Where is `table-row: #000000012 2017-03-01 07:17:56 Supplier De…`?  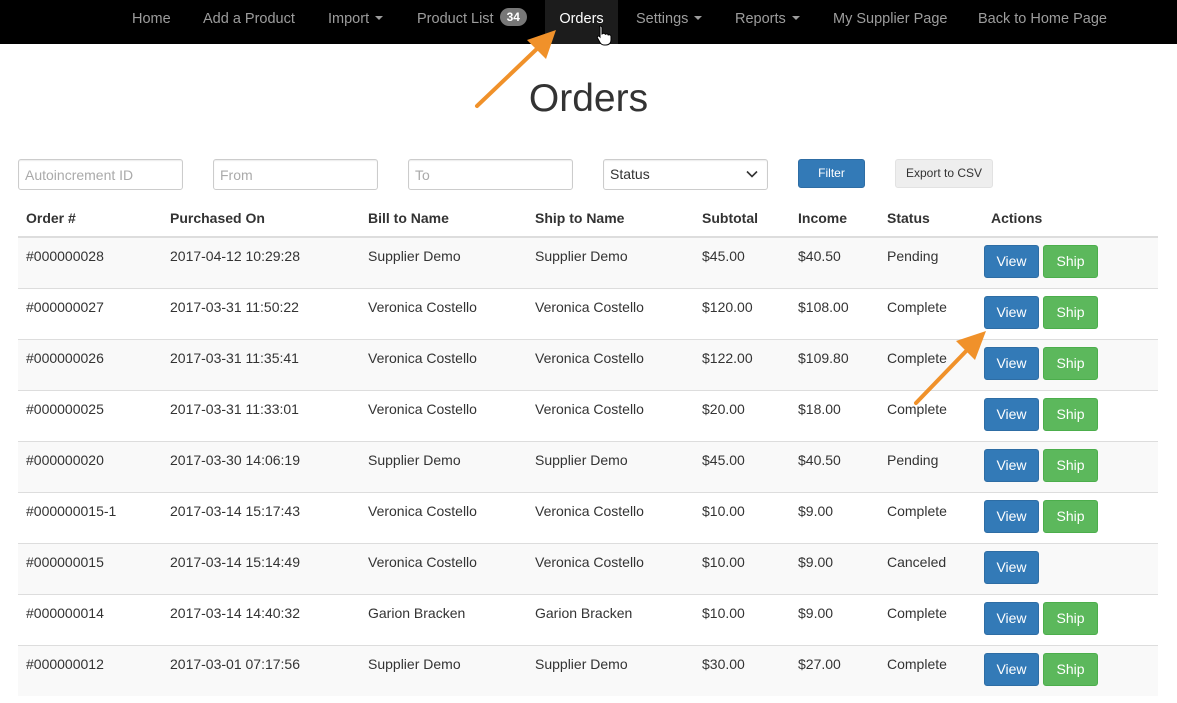 table-row: #000000012 2017-03-01 07:17:56 Supplier De… is located at coordinates (588, 670).